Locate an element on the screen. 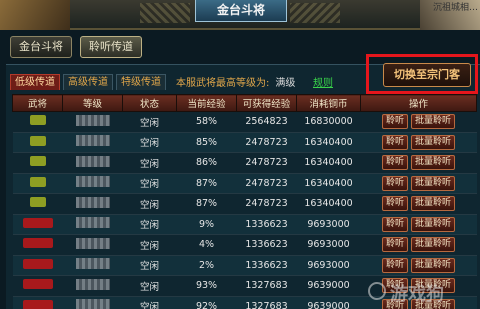  col-header-actions: 操作 is located at coordinates (418, 103).